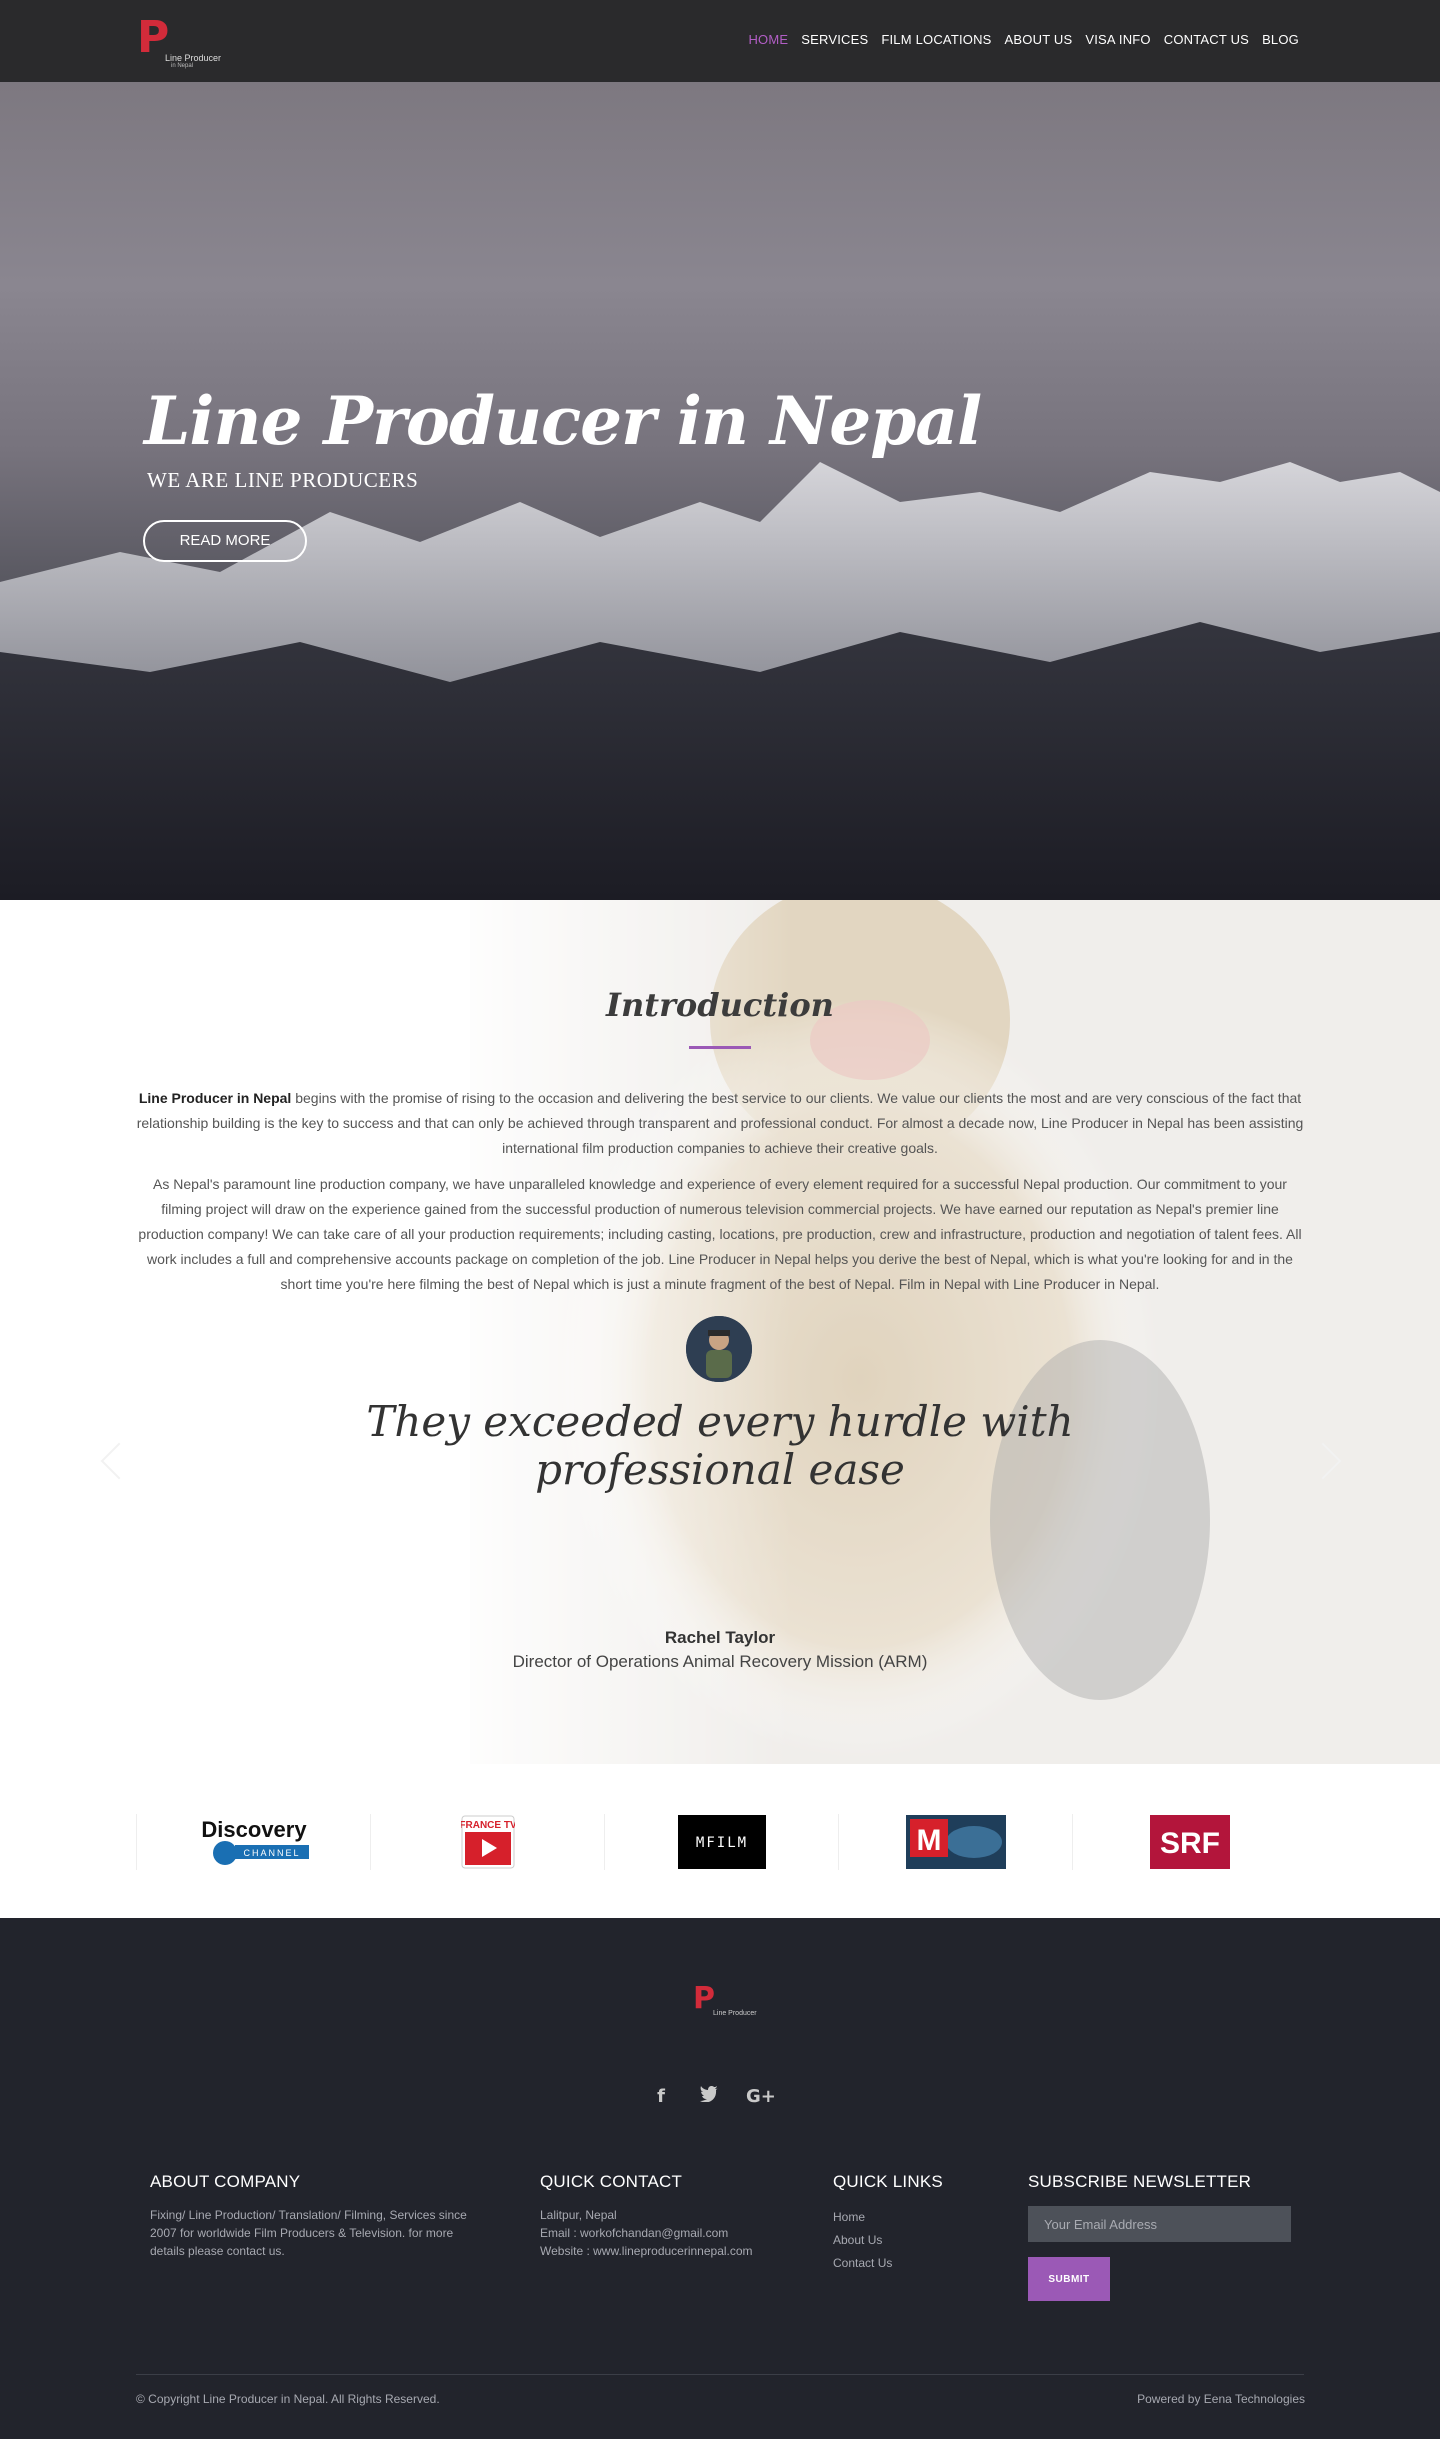 The width and height of the screenshot is (1440, 2439). I want to click on quick-links-column: QUICK LINKS Home About Us Contact Us, so click(913, 2223).